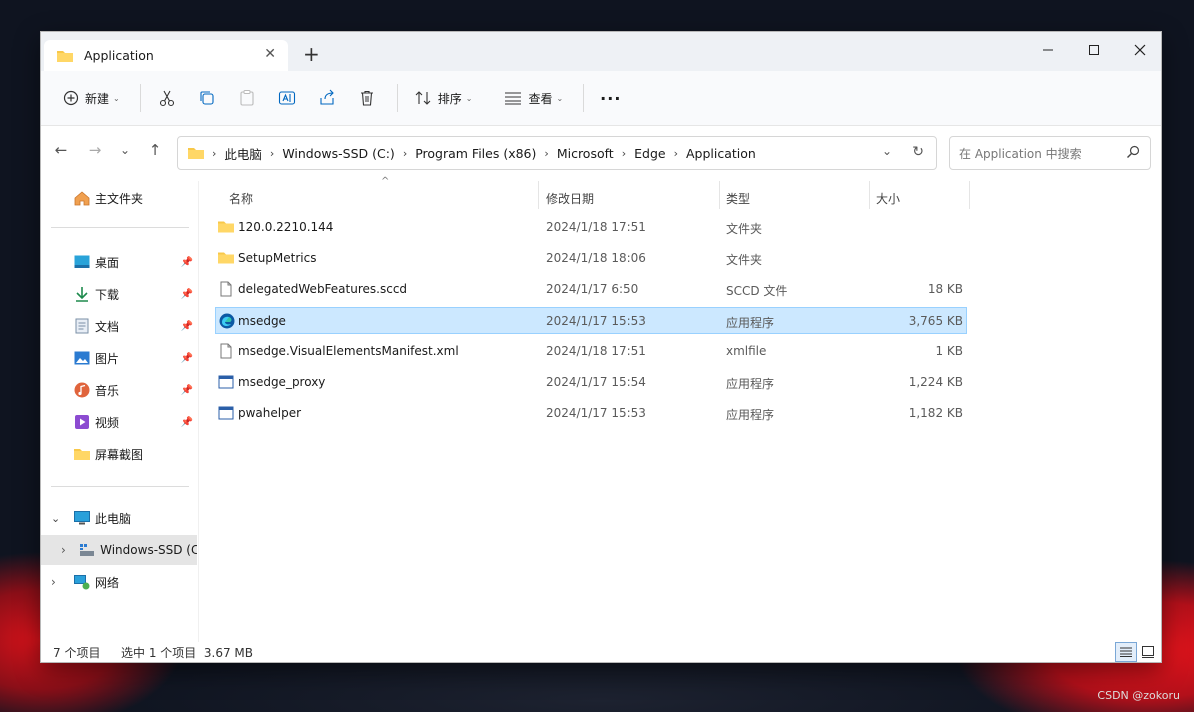 The image size is (1194, 712). What do you see at coordinates (119, 422) in the screenshot?
I see `sidebar-item-videos: 视频 📌` at bounding box center [119, 422].